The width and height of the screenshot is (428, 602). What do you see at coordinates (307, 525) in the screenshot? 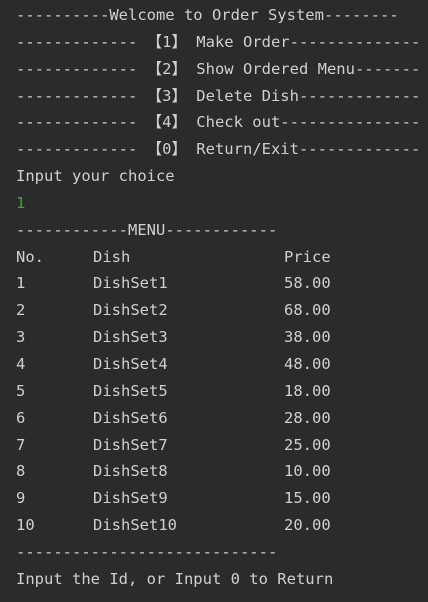
I see `row-price: 20.00` at bounding box center [307, 525].